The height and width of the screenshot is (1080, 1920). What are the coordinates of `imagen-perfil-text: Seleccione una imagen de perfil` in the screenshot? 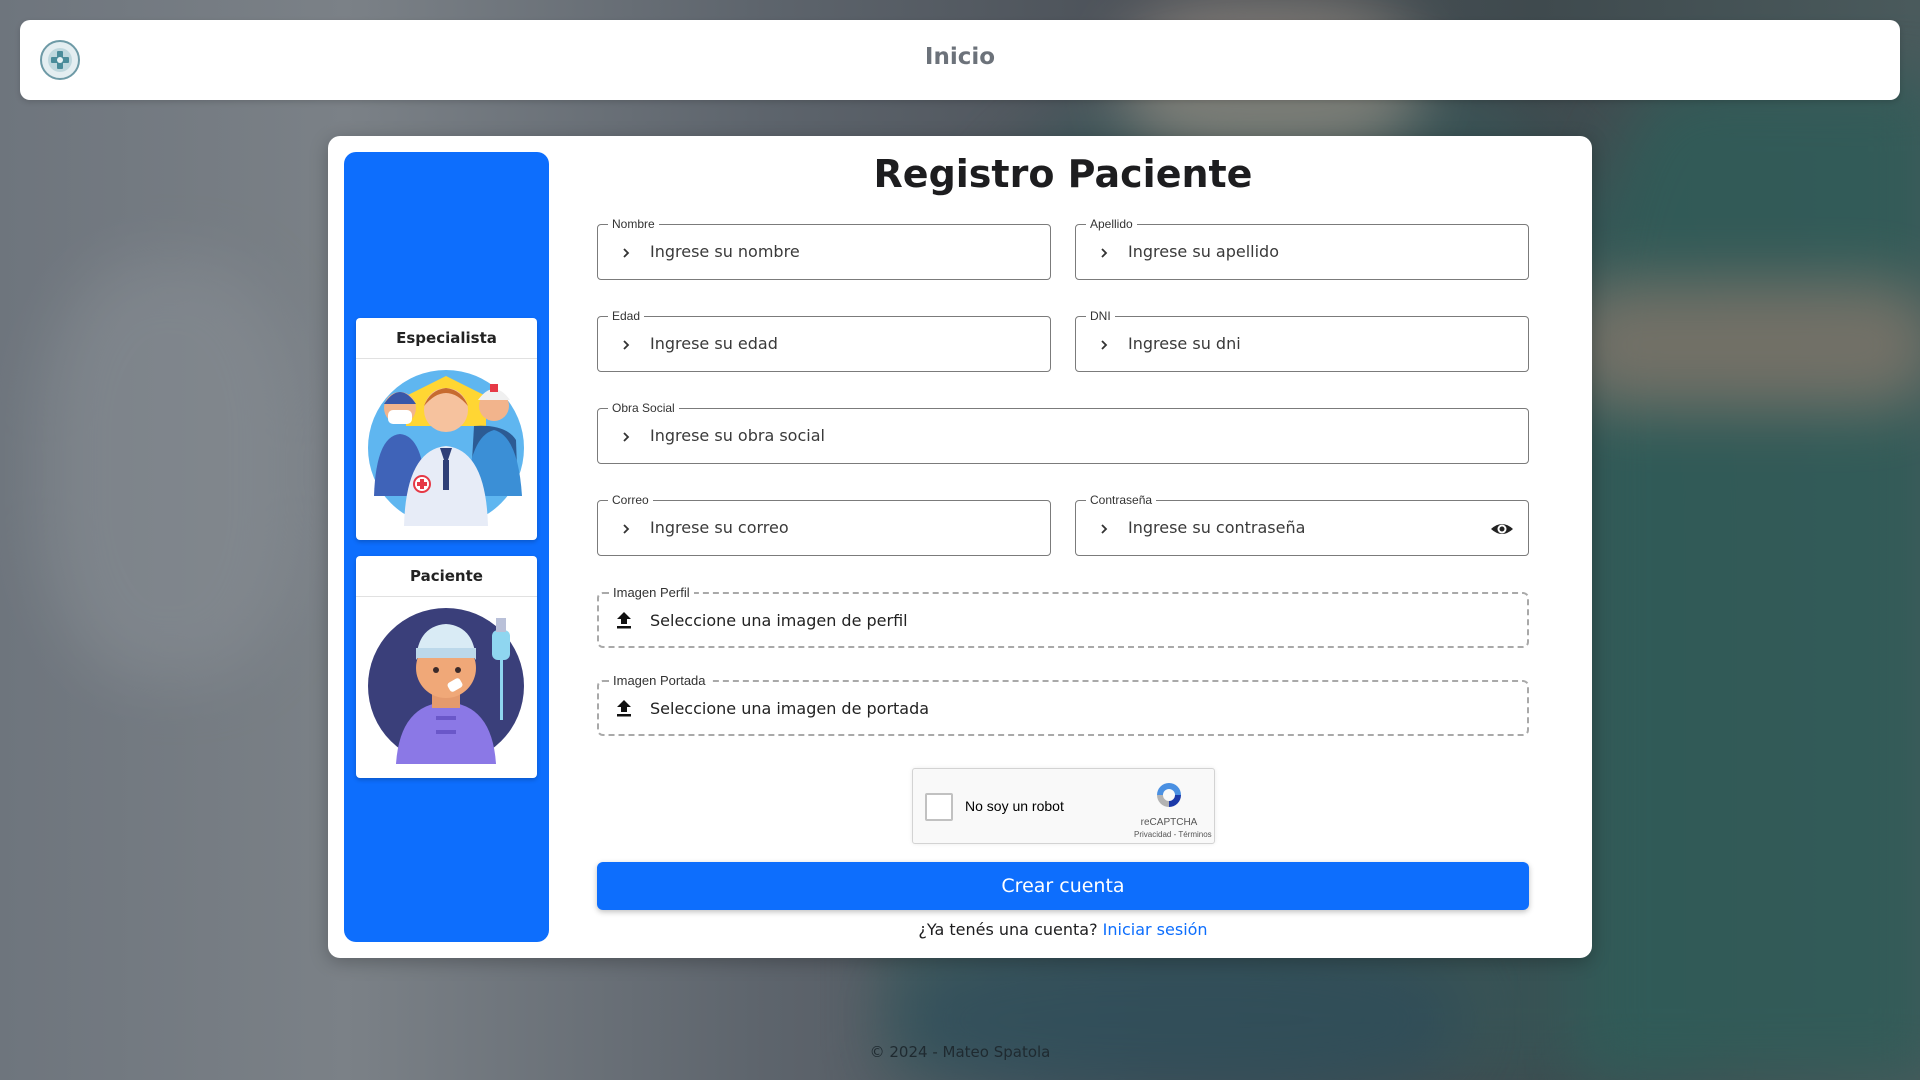 It's located at (779, 620).